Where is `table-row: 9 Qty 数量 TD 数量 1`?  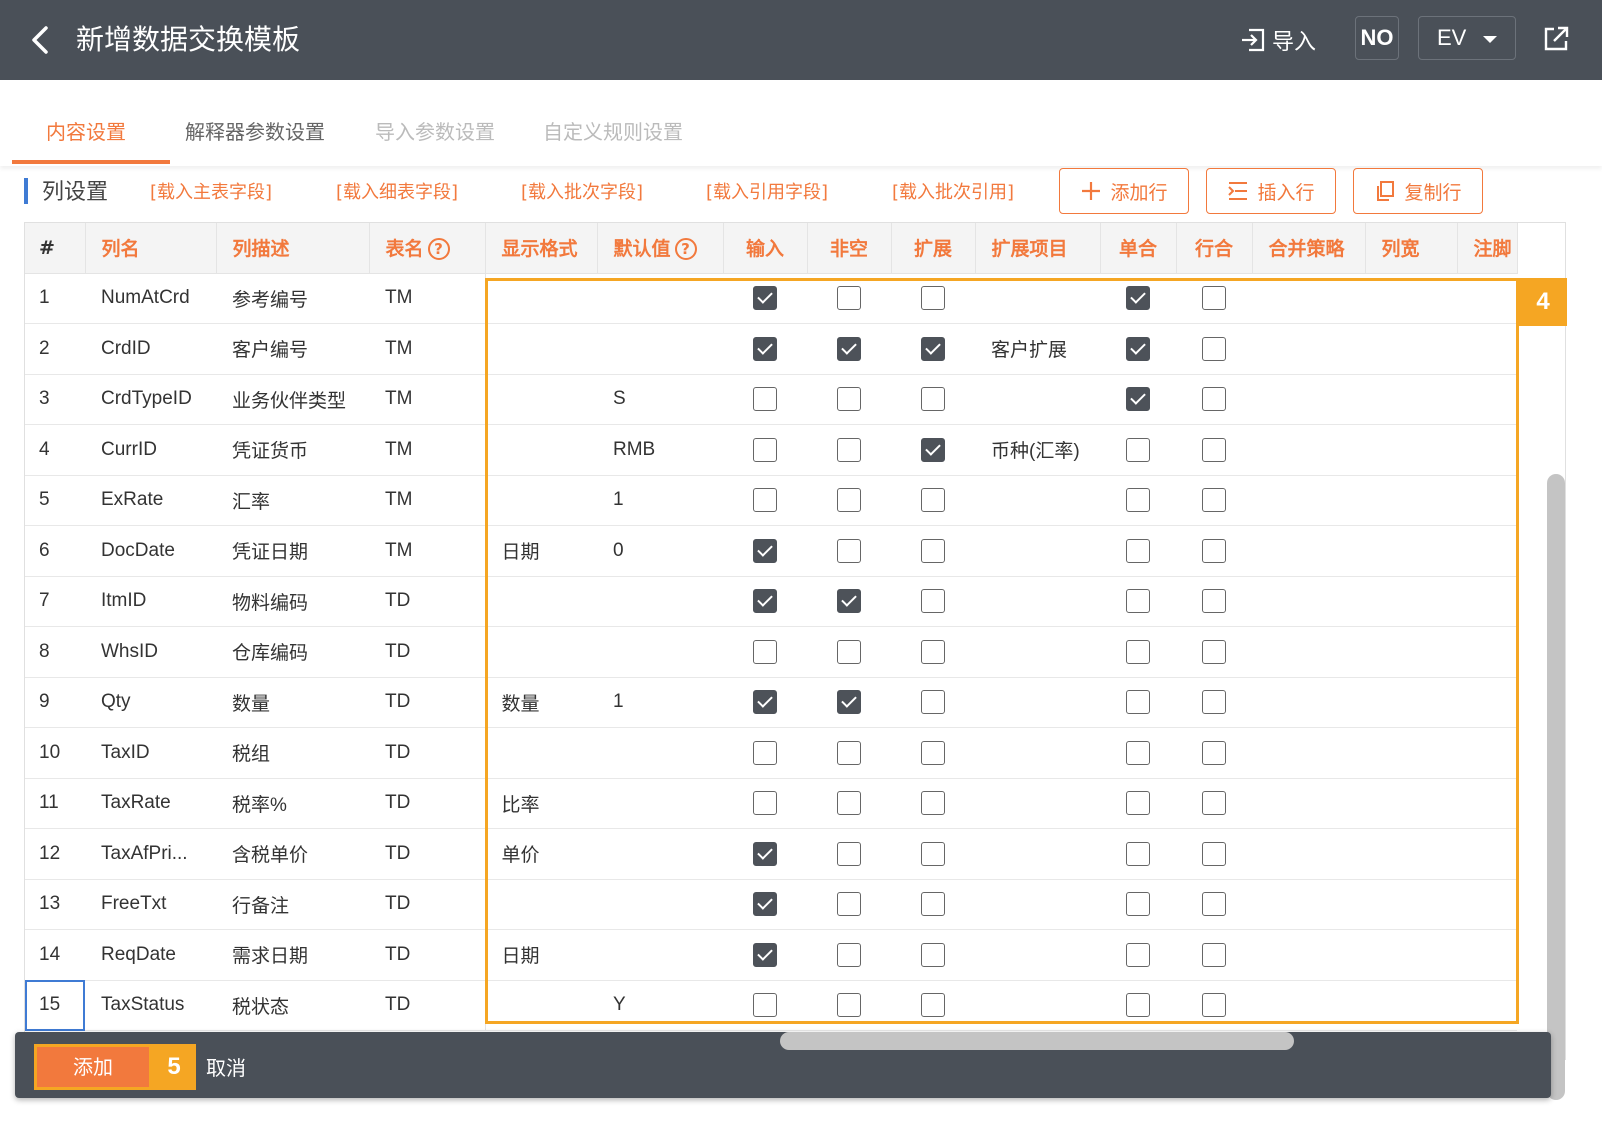
table-row: 9 Qty 数量 TD 数量 1 is located at coordinates (771, 702).